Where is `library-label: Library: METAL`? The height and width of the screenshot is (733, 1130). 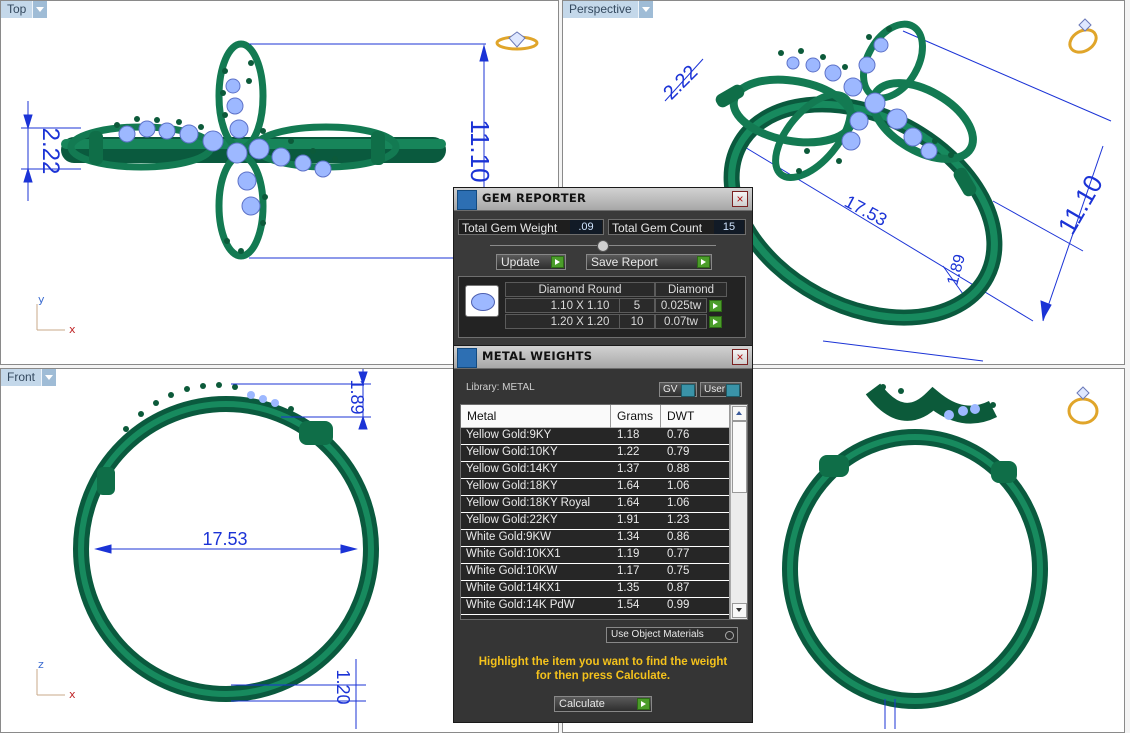
library-label: Library: METAL is located at coordinates (500, 387).